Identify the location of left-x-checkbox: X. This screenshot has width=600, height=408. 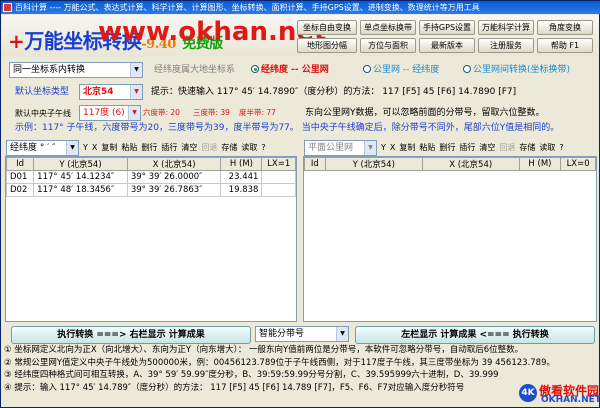
(94, 148).